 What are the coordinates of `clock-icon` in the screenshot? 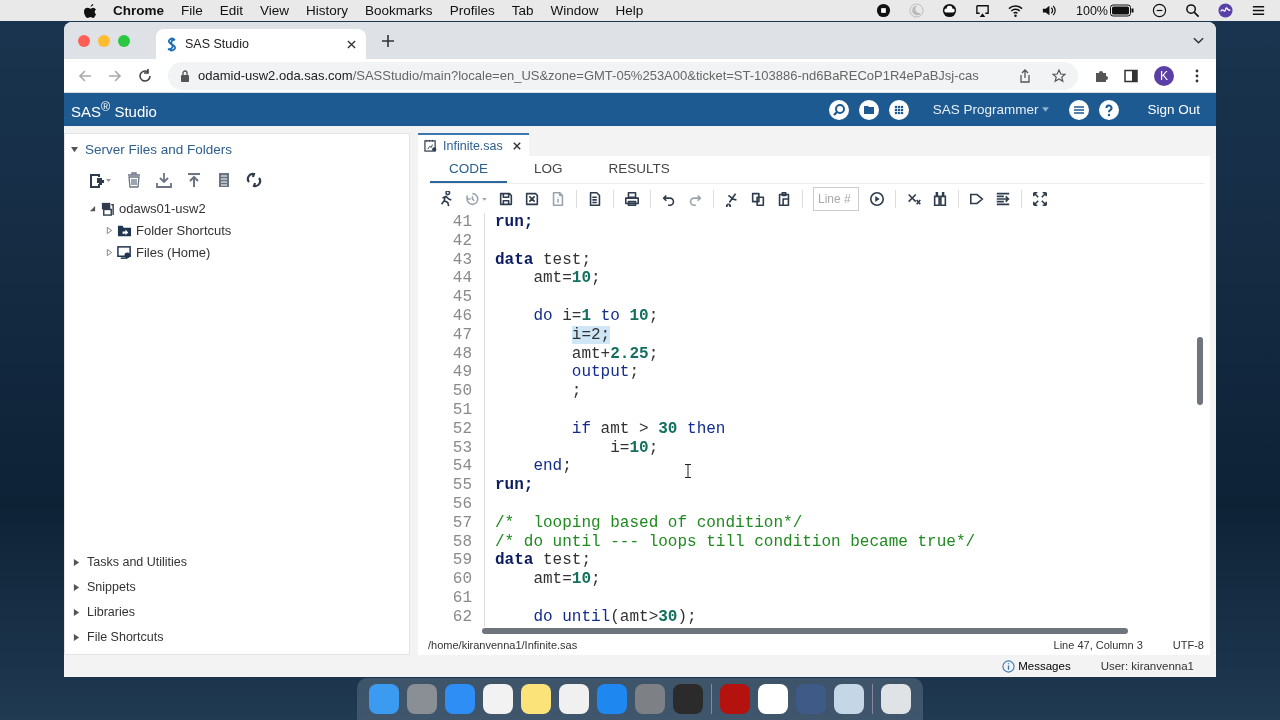 It's located at (1159, 10).